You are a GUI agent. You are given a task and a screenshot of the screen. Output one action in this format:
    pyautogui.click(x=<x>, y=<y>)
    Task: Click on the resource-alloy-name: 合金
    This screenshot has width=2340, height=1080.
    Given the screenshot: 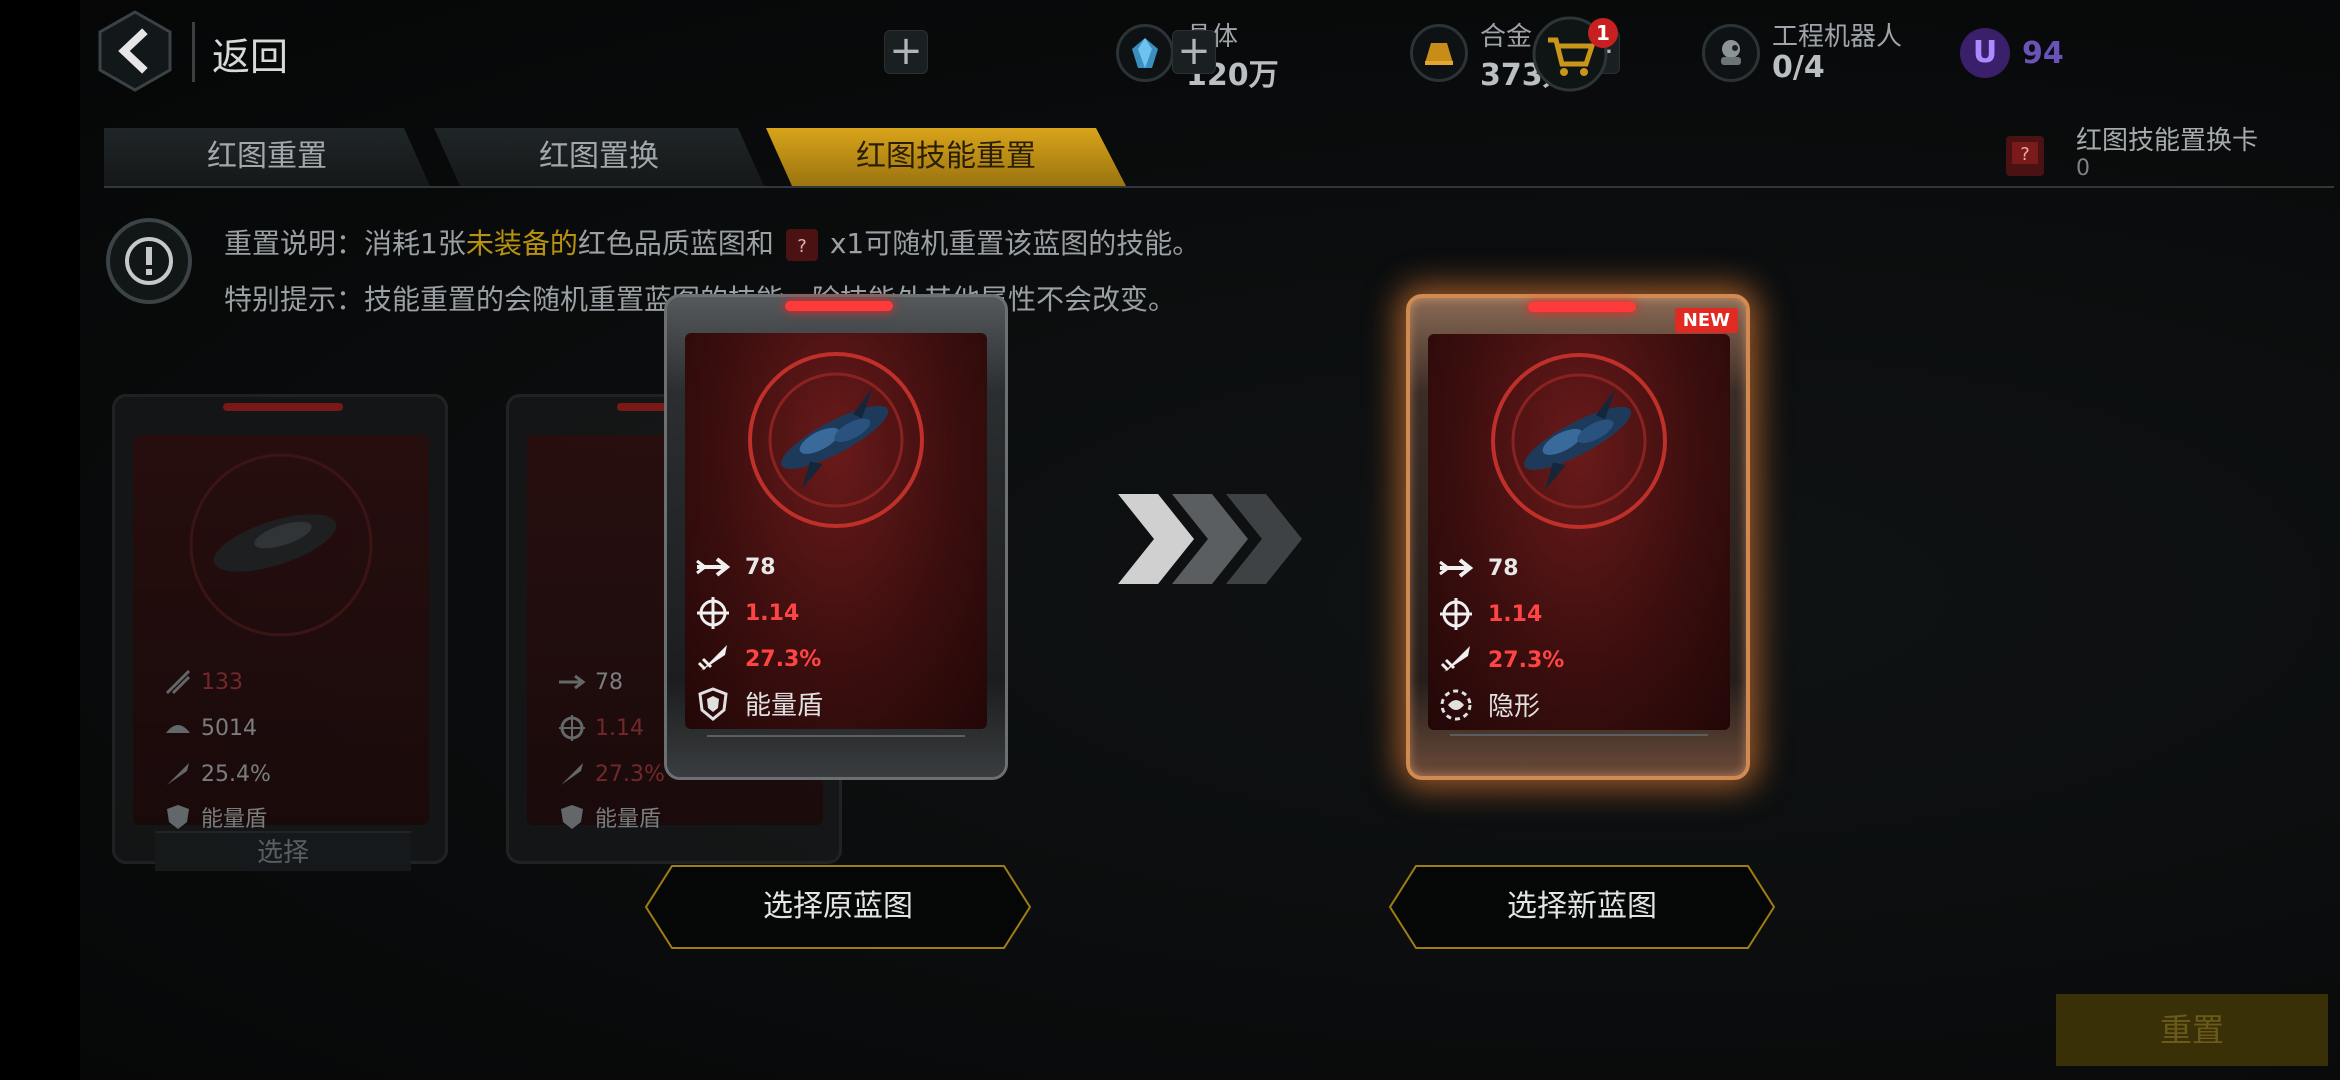 What is the action you would take?
    pyautogui.click(x=1506, y=37)
    